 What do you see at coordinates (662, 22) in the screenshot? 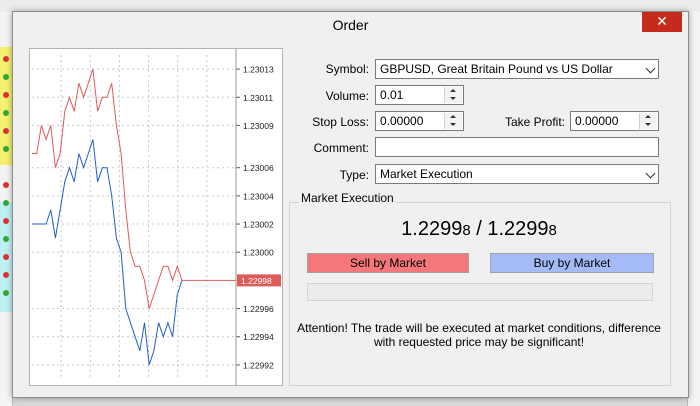
I see `close-button: ✕` at bounding box center [662, 22].